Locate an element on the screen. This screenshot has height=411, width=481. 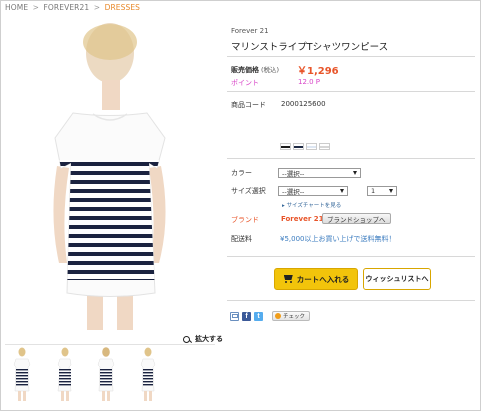
shipping-label: 配送料 is located at coordinates (241, 239).